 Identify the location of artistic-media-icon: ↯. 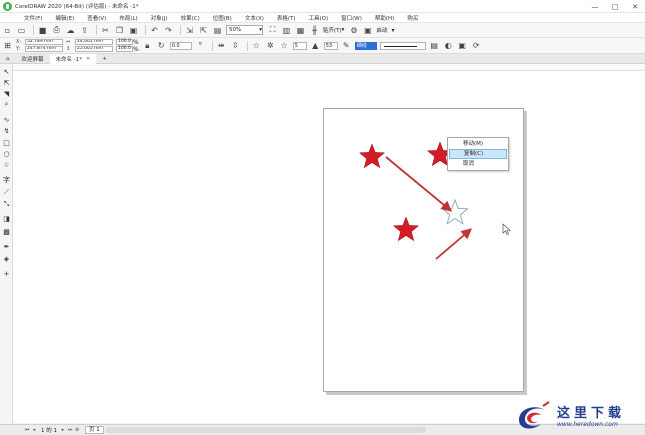
(6, 130).